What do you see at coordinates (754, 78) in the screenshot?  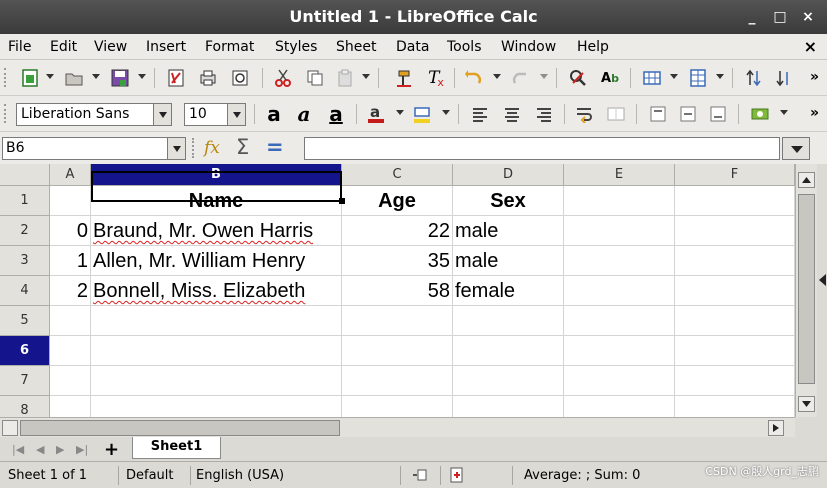 I see `sort-ascending-icon` at bounding box center [754, 78].